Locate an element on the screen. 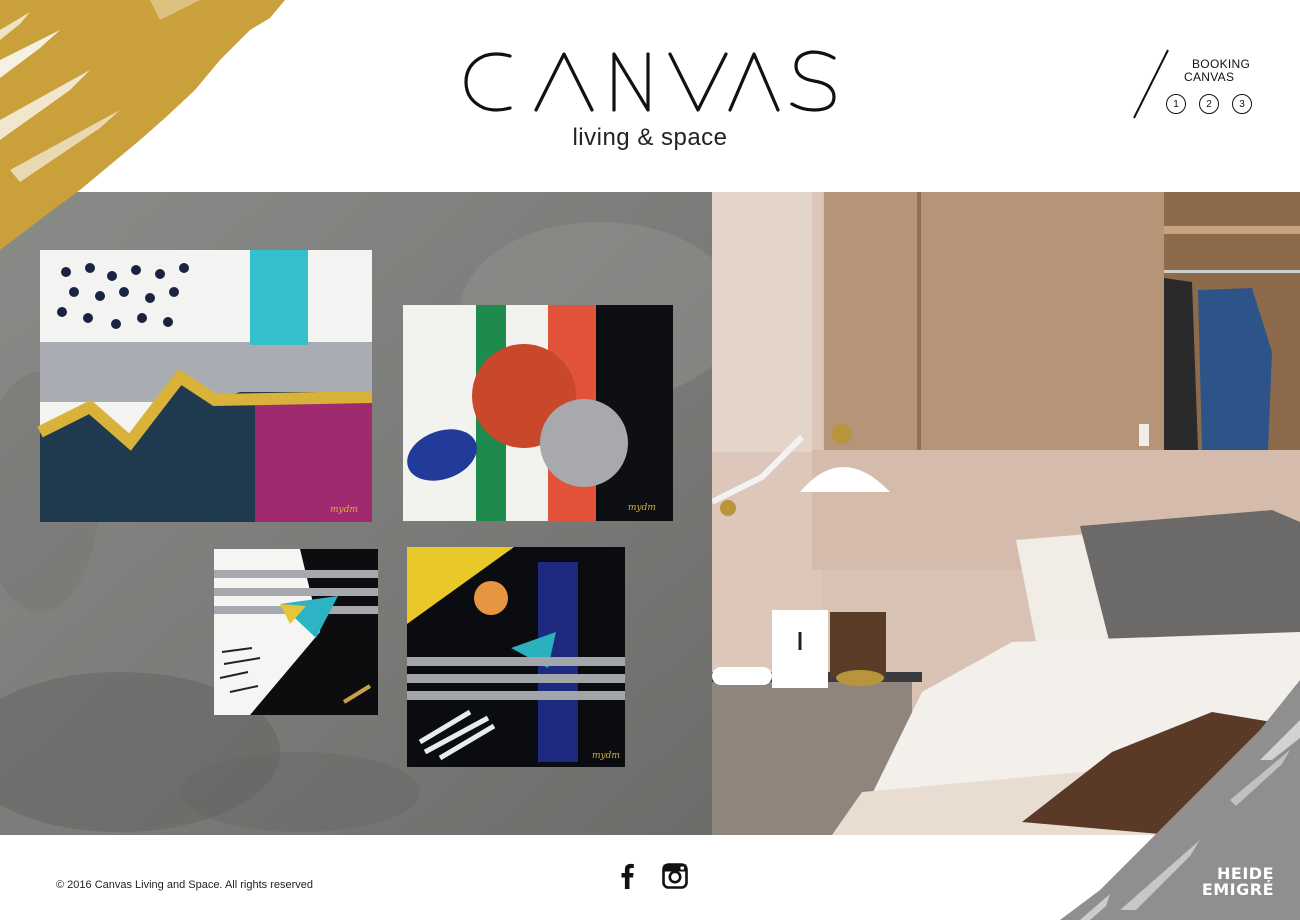  social-links is located at coordinates (651, 876).